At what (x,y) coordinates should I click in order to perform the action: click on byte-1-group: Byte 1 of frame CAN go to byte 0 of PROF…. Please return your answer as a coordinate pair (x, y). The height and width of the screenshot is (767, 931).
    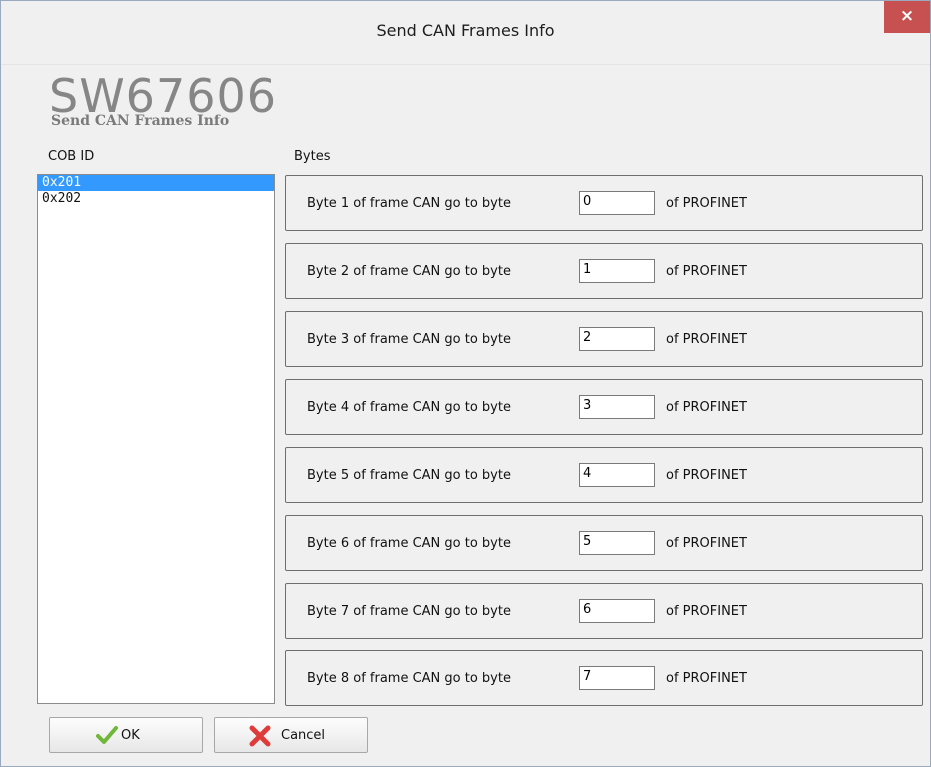
    Looking at the image, I should click on (604, 203).